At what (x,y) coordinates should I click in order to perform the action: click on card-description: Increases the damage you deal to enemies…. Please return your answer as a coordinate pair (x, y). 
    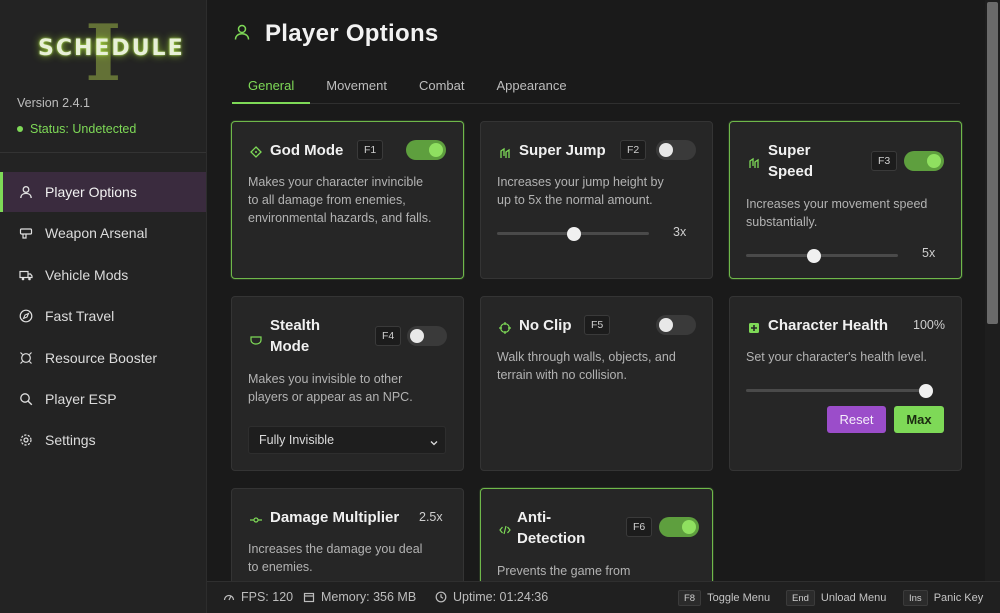
    Looking at the image, I should click on (353, 558).